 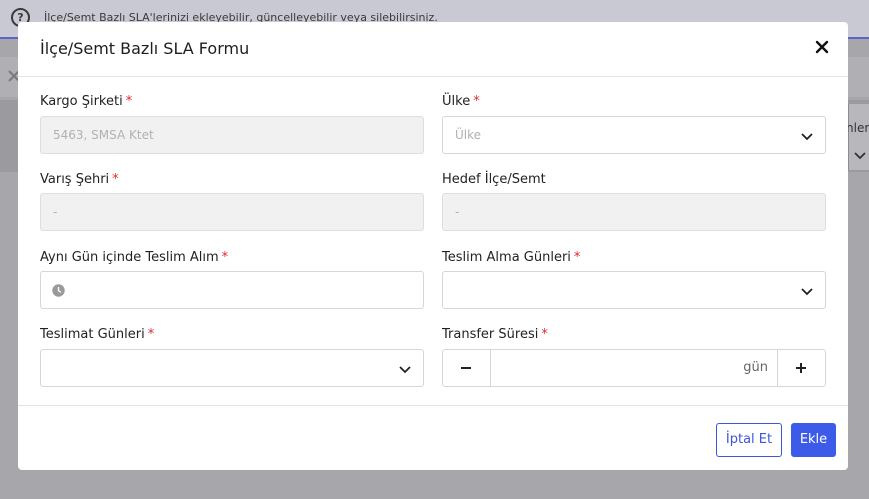 What do you see at coordinates (433, 438) in the screenshot?
I see `modal-footer: İptal Et Ekle` at bounding box center [433, 438].